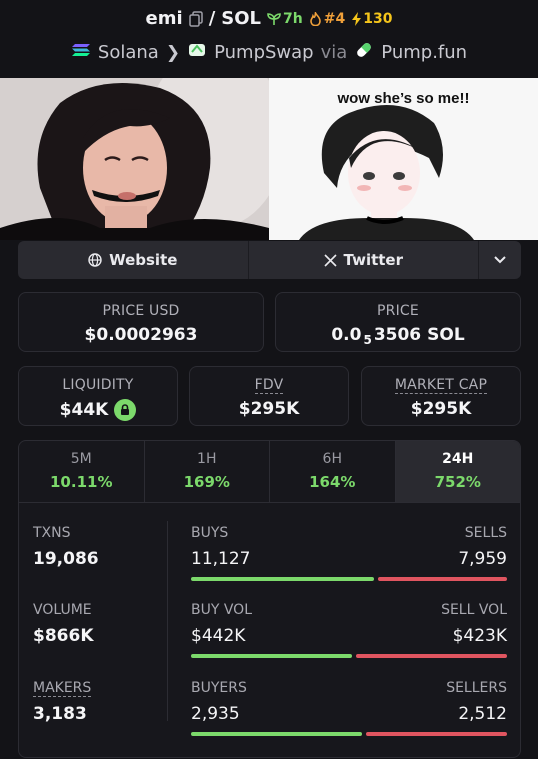  I want to click on fdv-box: FDV $295K, so click(269, 396).